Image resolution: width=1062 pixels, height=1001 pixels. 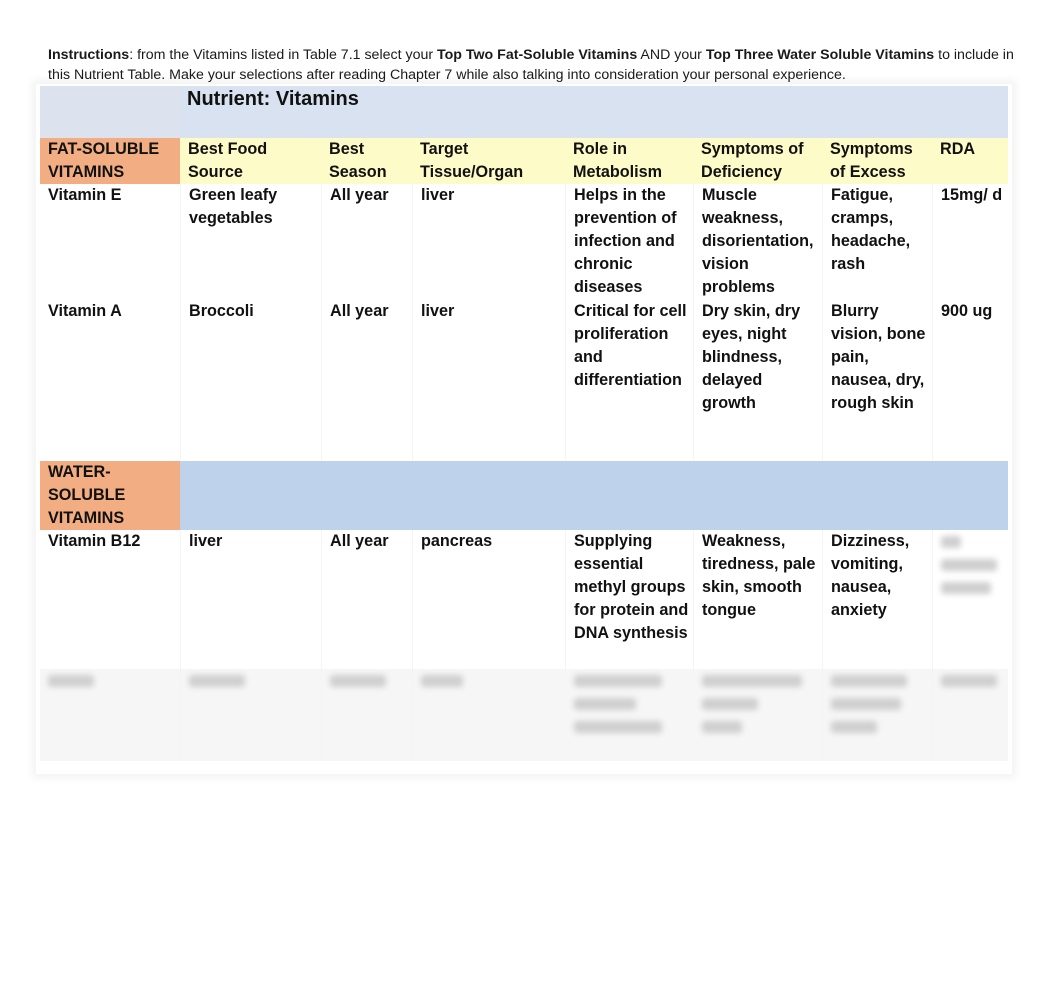 What do you see at coordinates (537, 55) in the screenshot?
I see `instructions-bold-1: Top Two Fat-Soluble Vitamins` at bounding box center [537, 55].